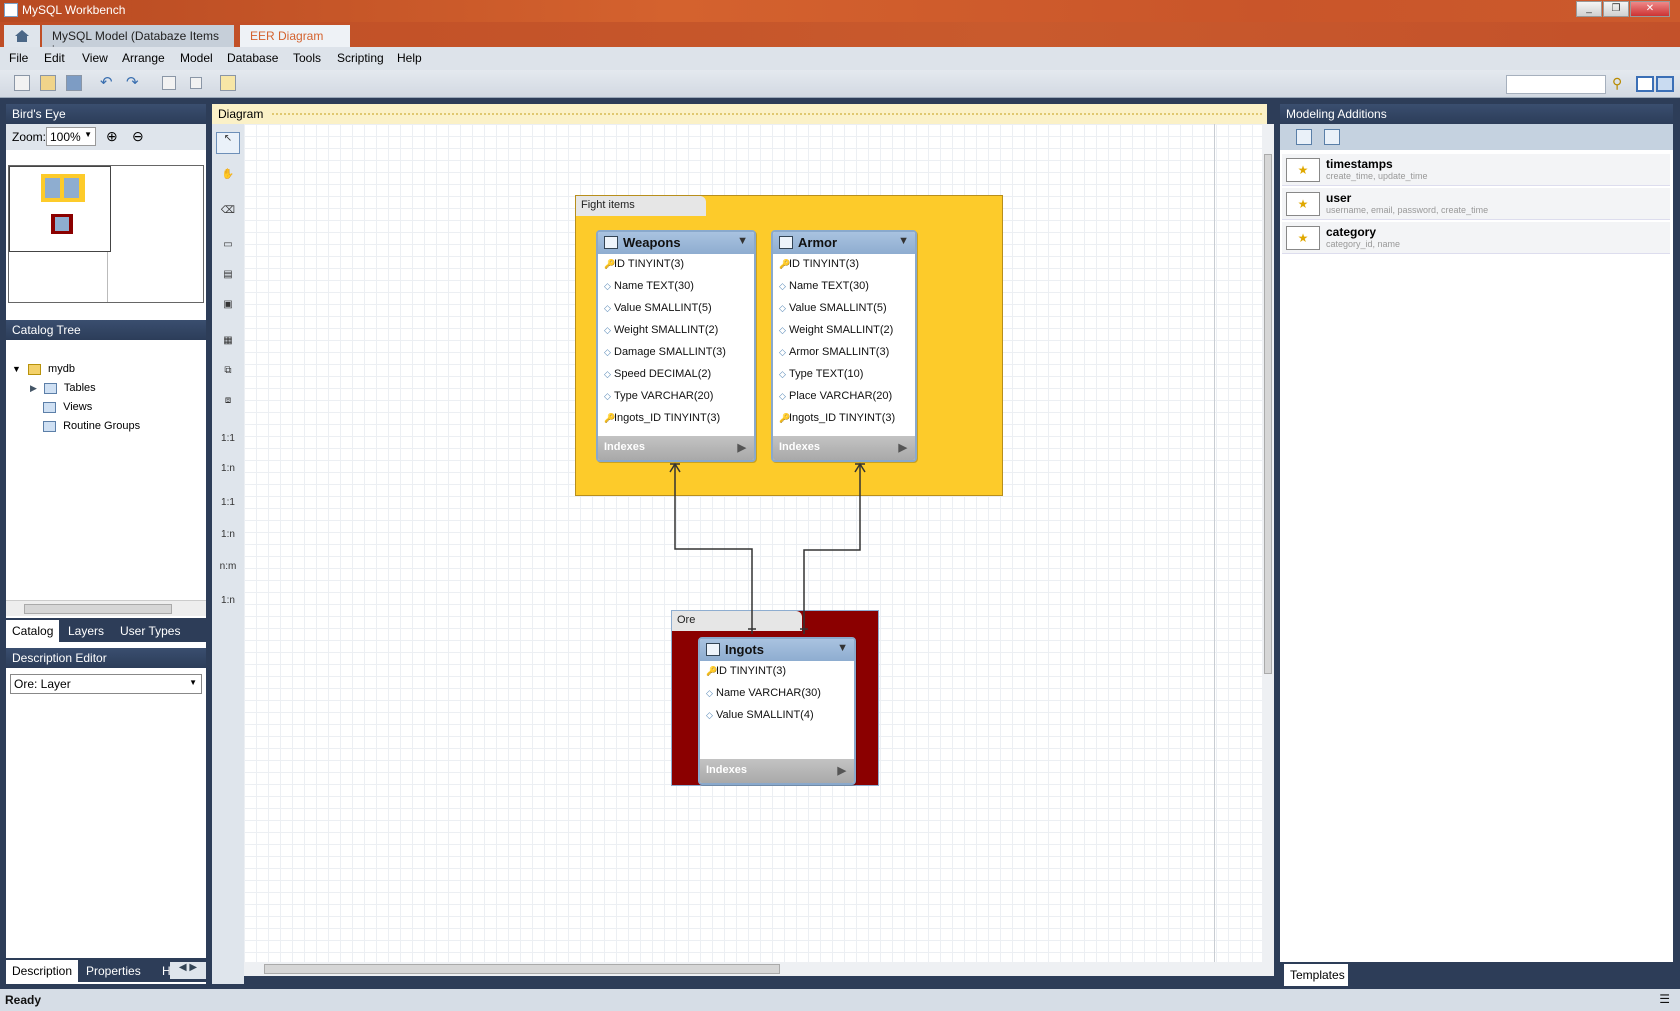 This screenshot has height=1011, width=1680. What do you see at coordinates (150, 631) in the screenshot?
I see `tab-user-types: User Types` at bounding box center [150, 631].